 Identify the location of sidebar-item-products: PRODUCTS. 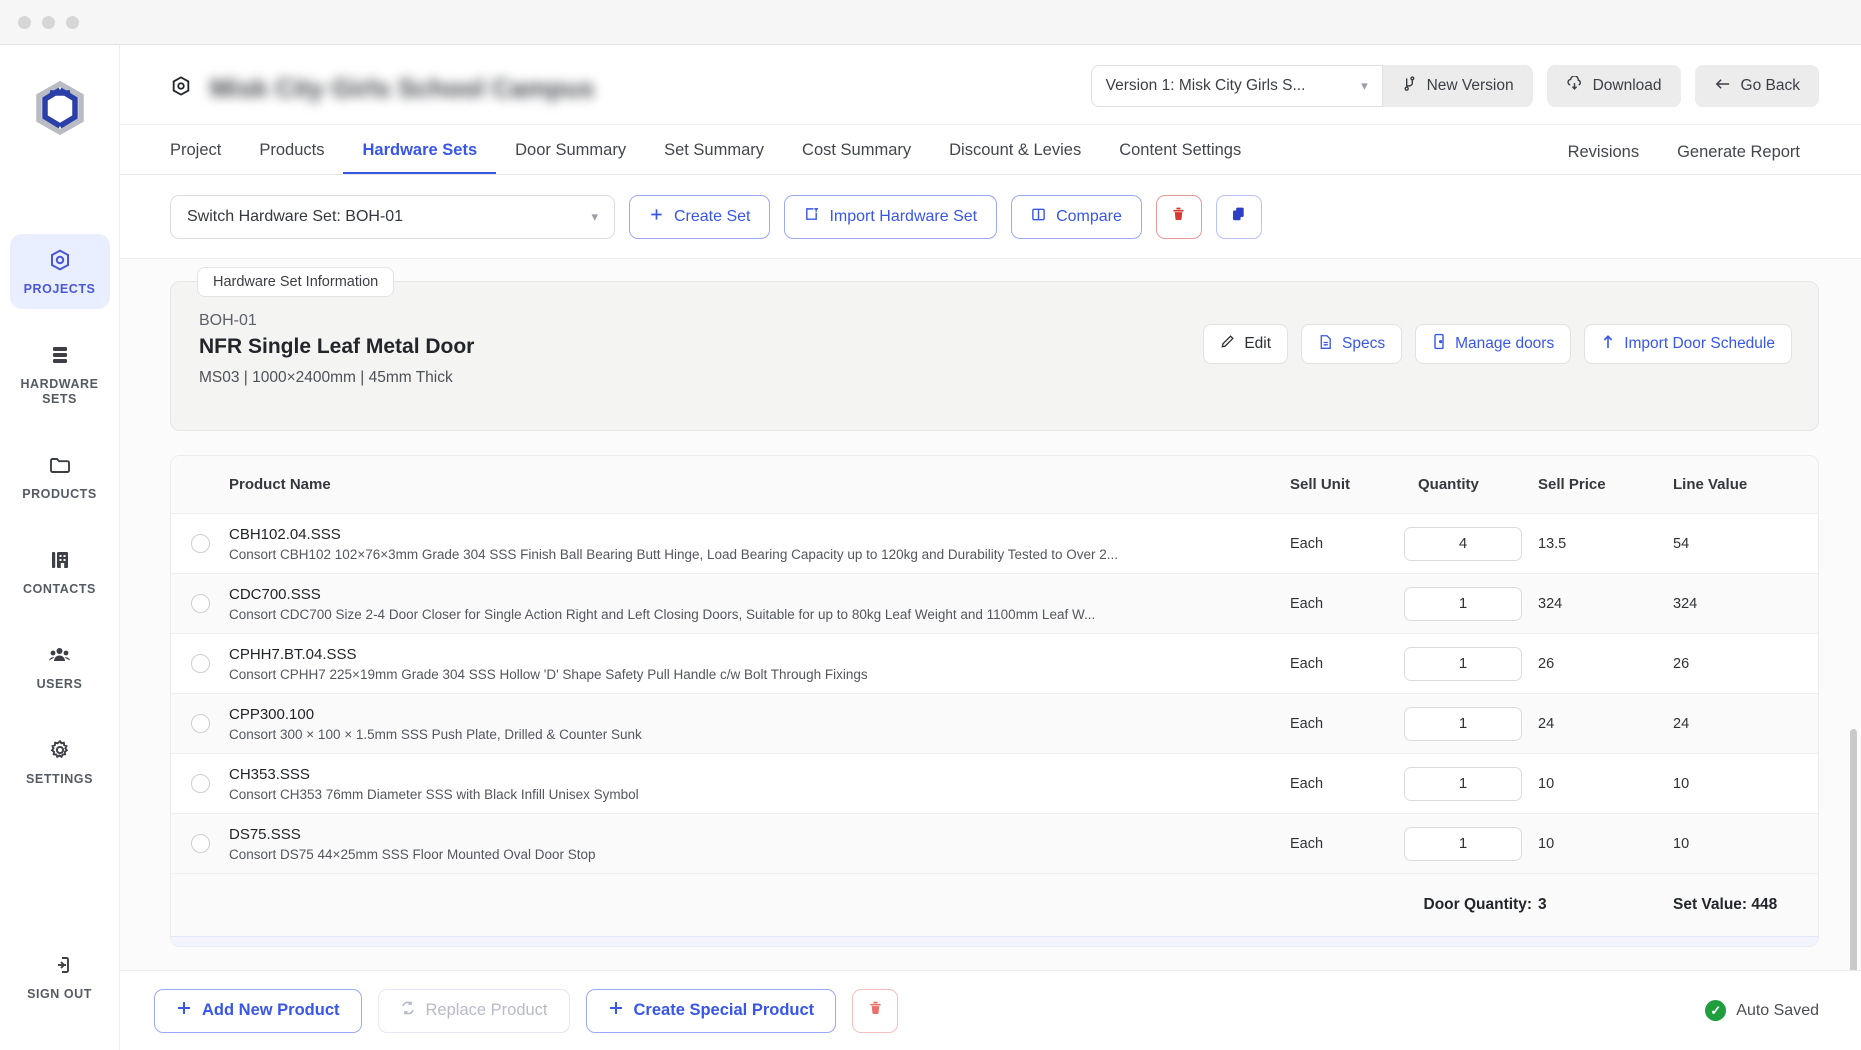
(60, 476).